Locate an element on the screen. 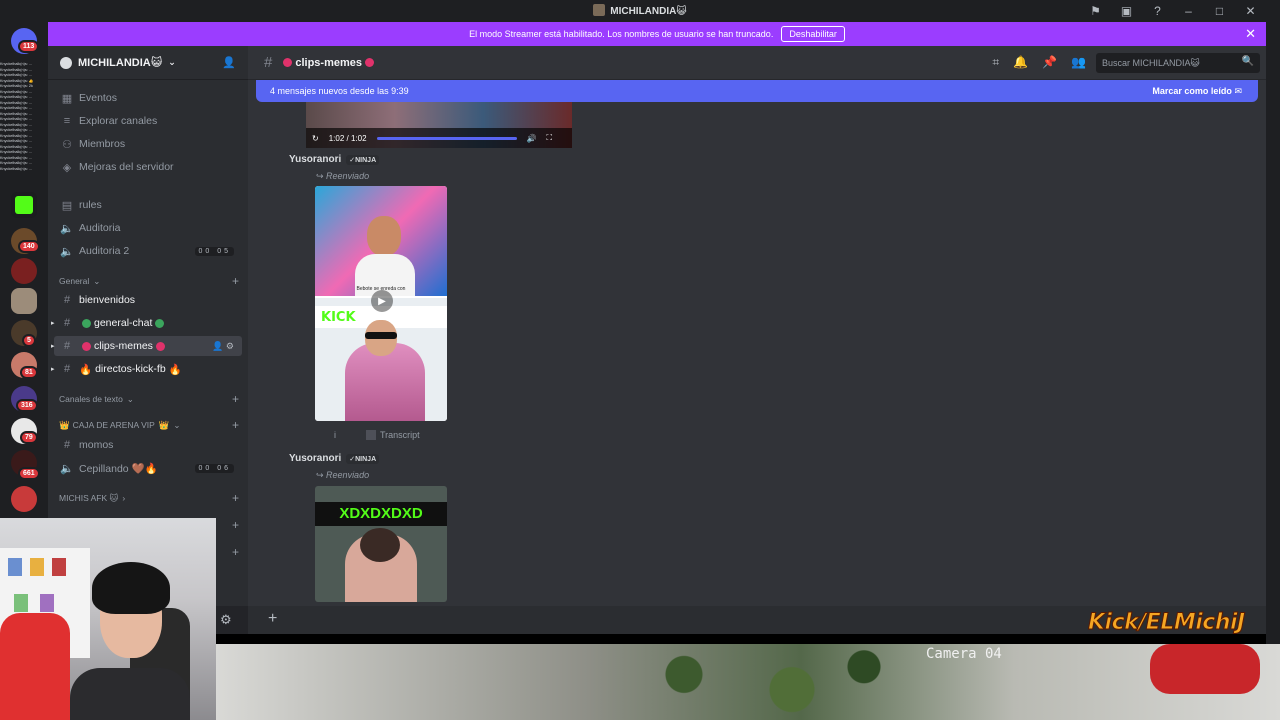 The width and height of the screenshot is (1280, 720). rules-icon: ▤ is located at coordinates (67, 205).